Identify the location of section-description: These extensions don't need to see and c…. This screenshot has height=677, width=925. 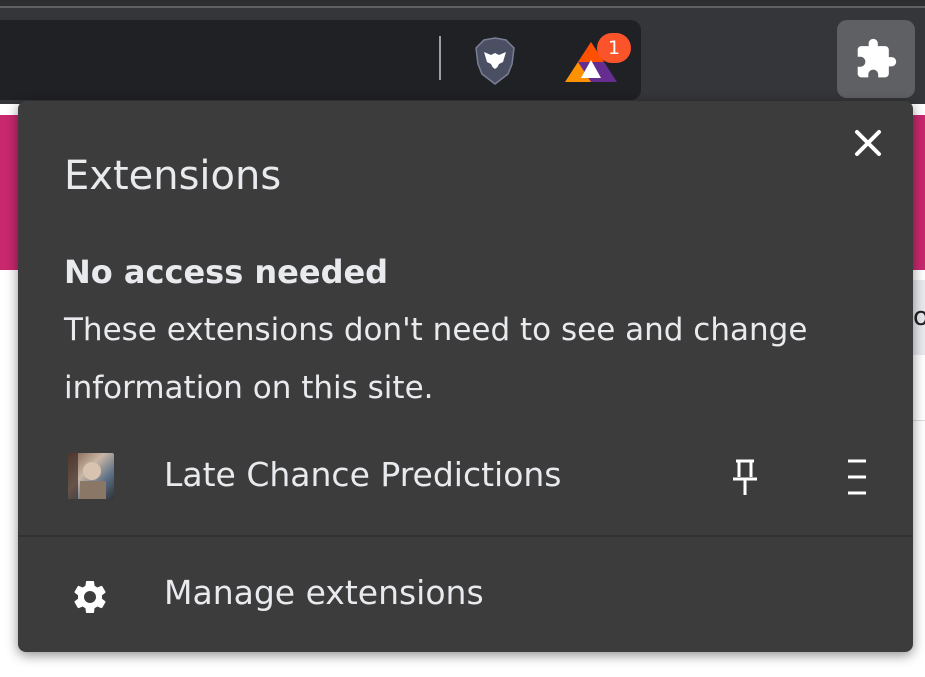
(436, 359).